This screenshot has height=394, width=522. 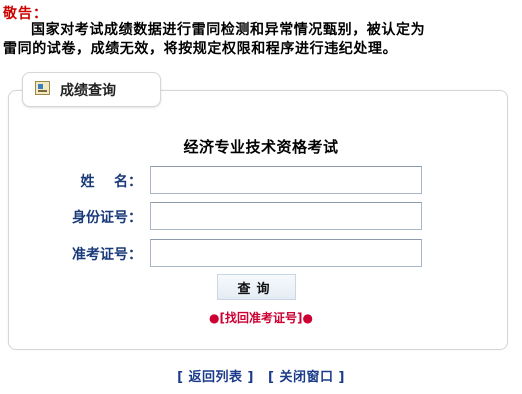 I want to click on name-input, so click(x=286, y=180).